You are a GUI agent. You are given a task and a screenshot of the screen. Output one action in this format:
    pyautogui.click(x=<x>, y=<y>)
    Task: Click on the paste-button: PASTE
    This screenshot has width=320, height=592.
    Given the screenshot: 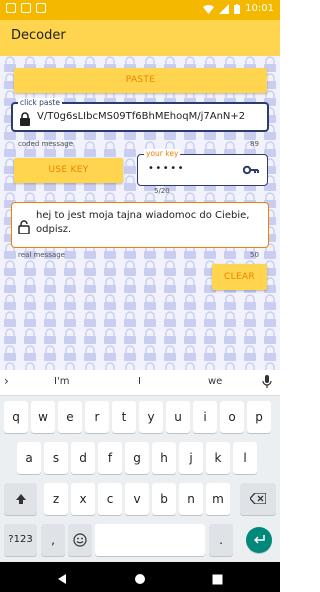 What is the action you would take?
    pyautogui.click(x=140, y=80)
    